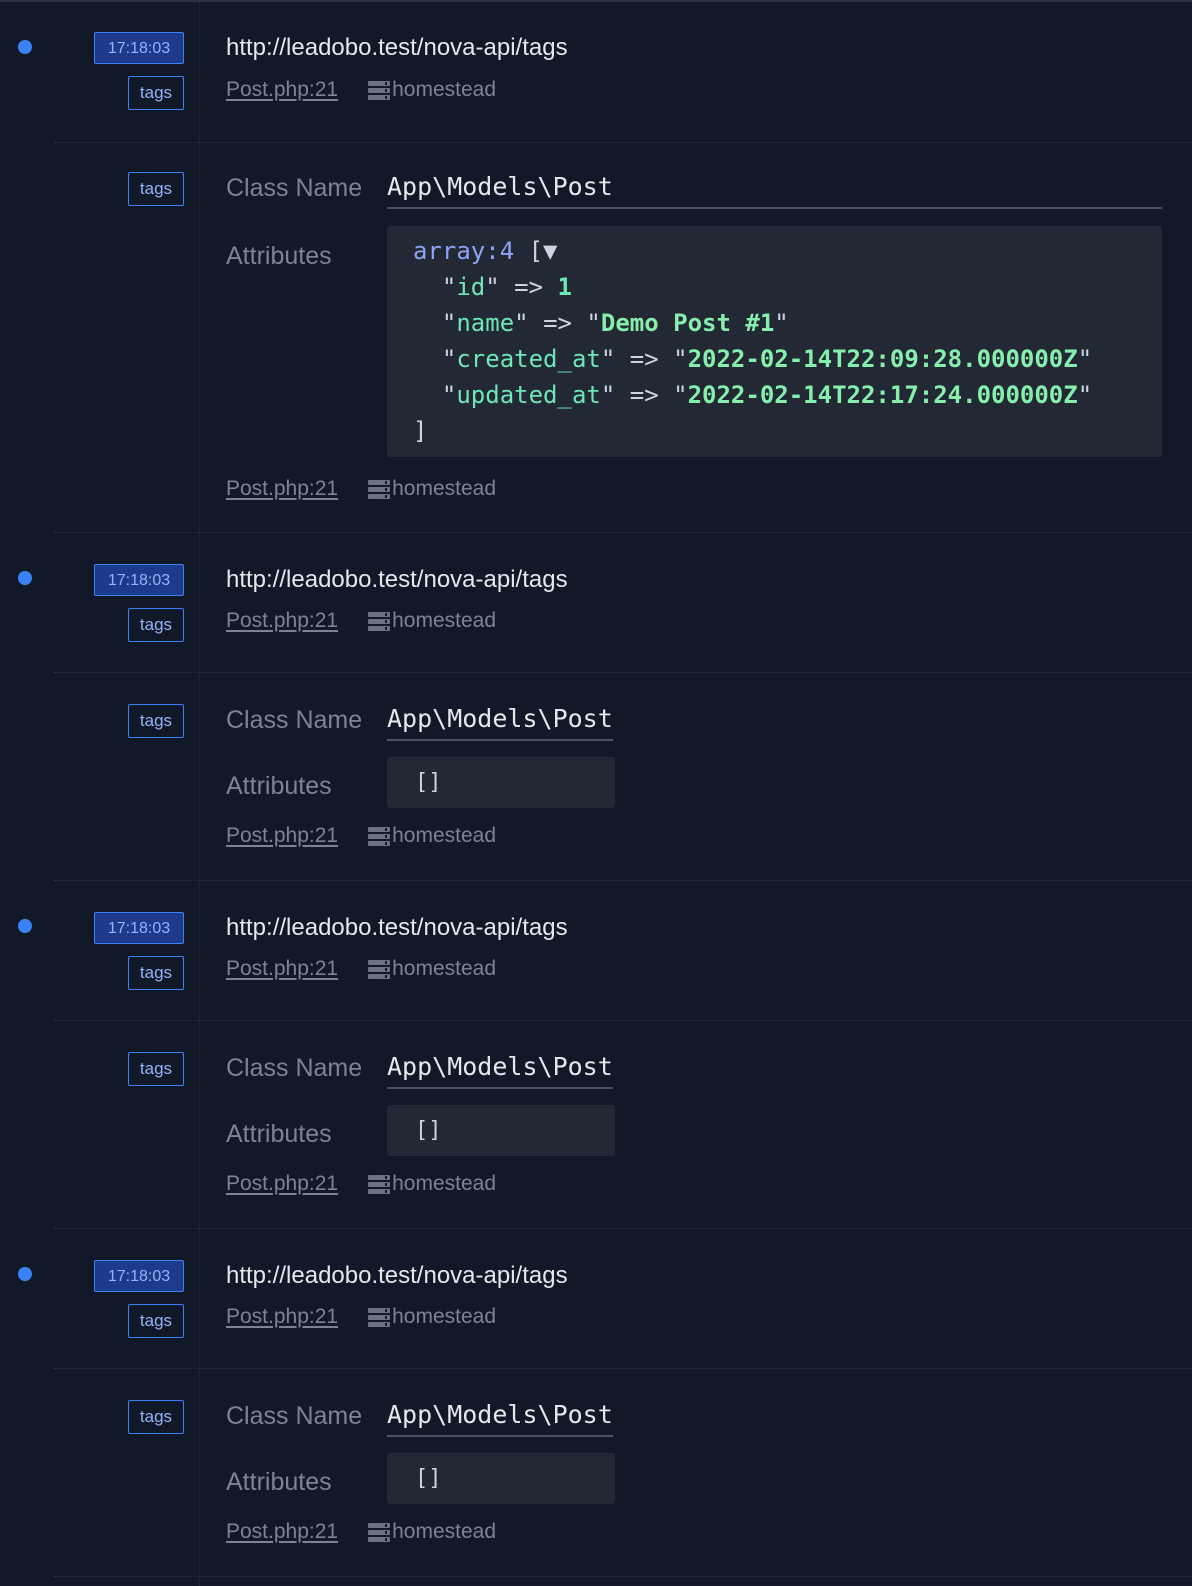 The width and height of the screenshot is (1192, 1586). Describe the element at coordinates (787, 251) in the screenshot. I see `array-header: array:4 [▼` at that location.